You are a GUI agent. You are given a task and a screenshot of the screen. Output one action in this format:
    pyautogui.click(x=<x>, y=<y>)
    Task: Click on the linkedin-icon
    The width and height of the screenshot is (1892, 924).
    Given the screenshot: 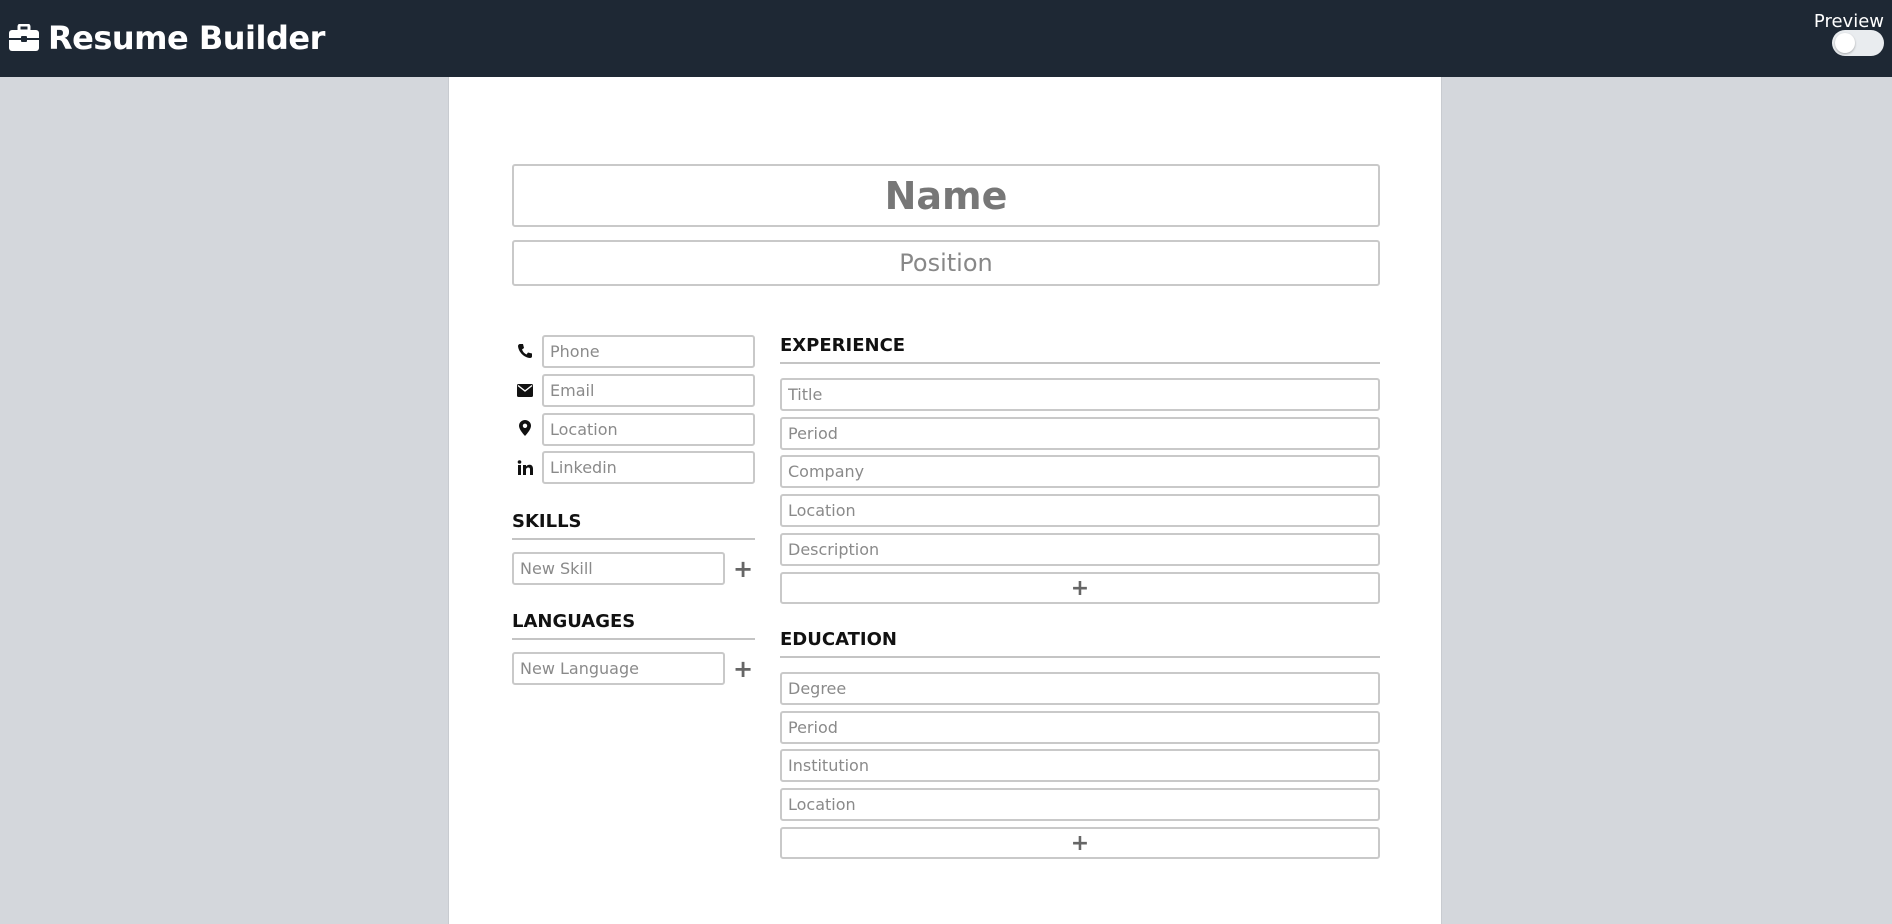 What is the action you would take?
    pyautogui.click(x=525, y=467)
    